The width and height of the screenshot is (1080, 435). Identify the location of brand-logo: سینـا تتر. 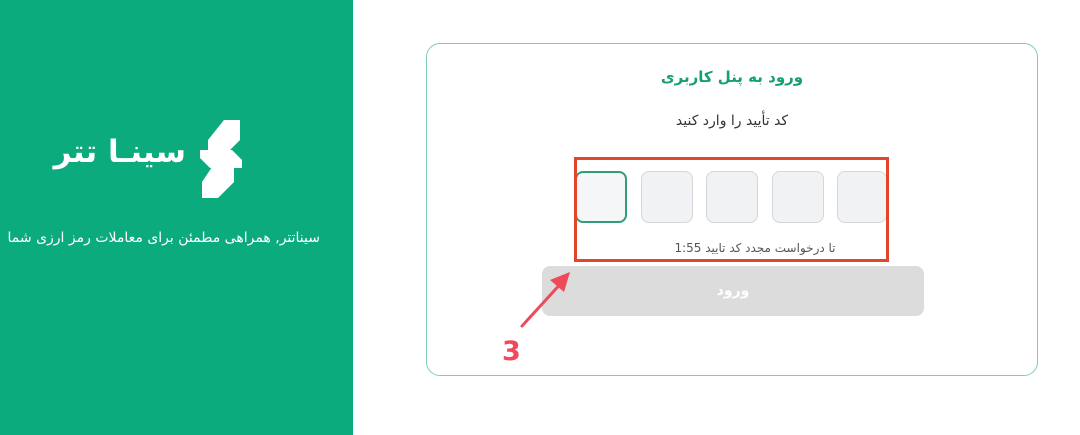
(154, 161).